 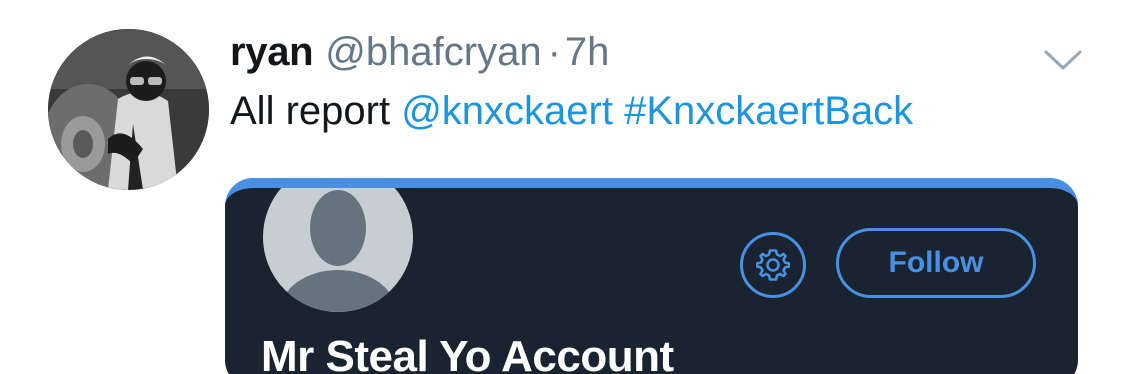 I want to click on chevron-down-icon, so click(x=1063, y=60).